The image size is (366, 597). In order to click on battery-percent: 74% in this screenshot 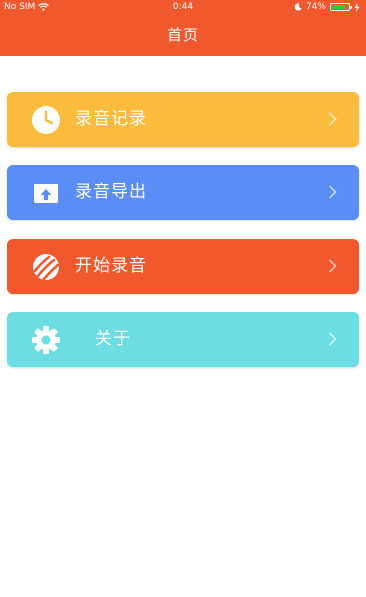, I will do `click(315, 7)`.